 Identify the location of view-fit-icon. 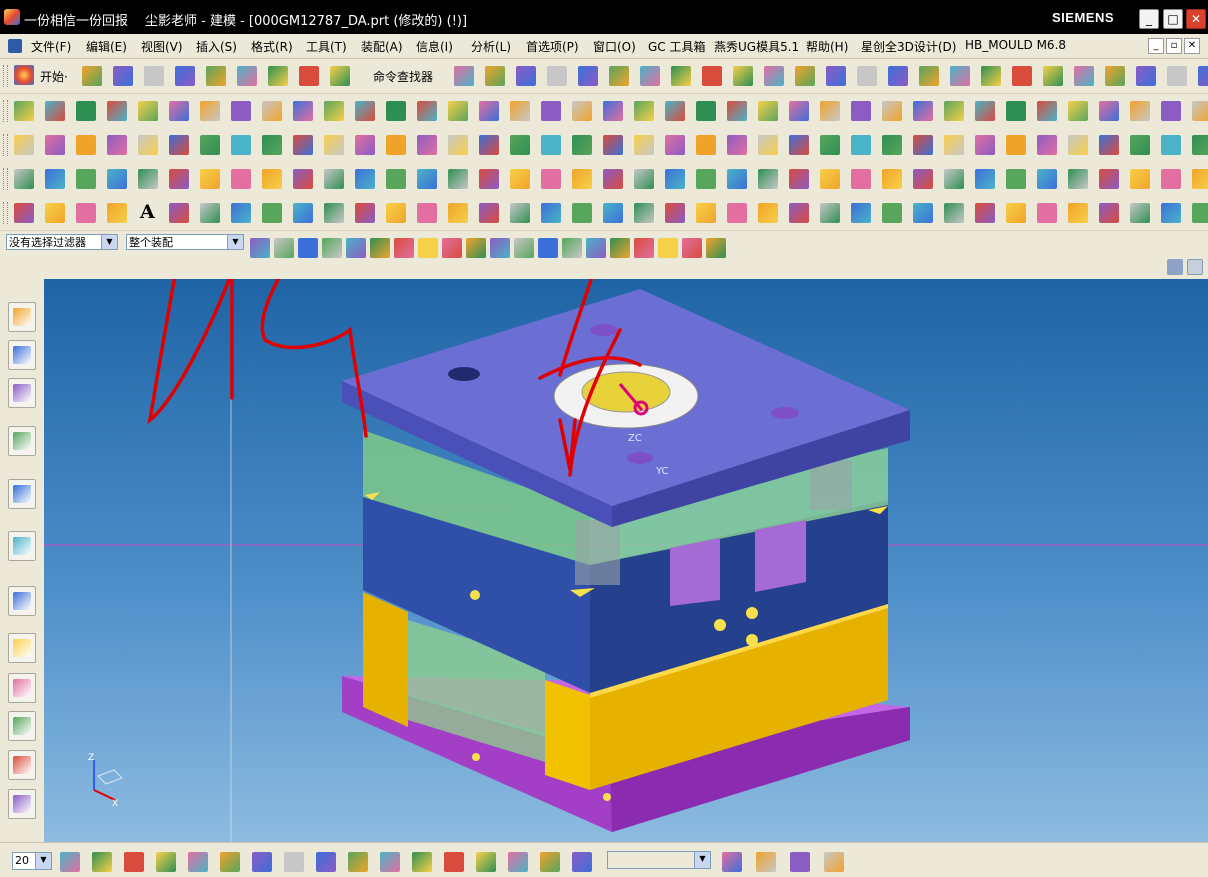
(1175, 267).